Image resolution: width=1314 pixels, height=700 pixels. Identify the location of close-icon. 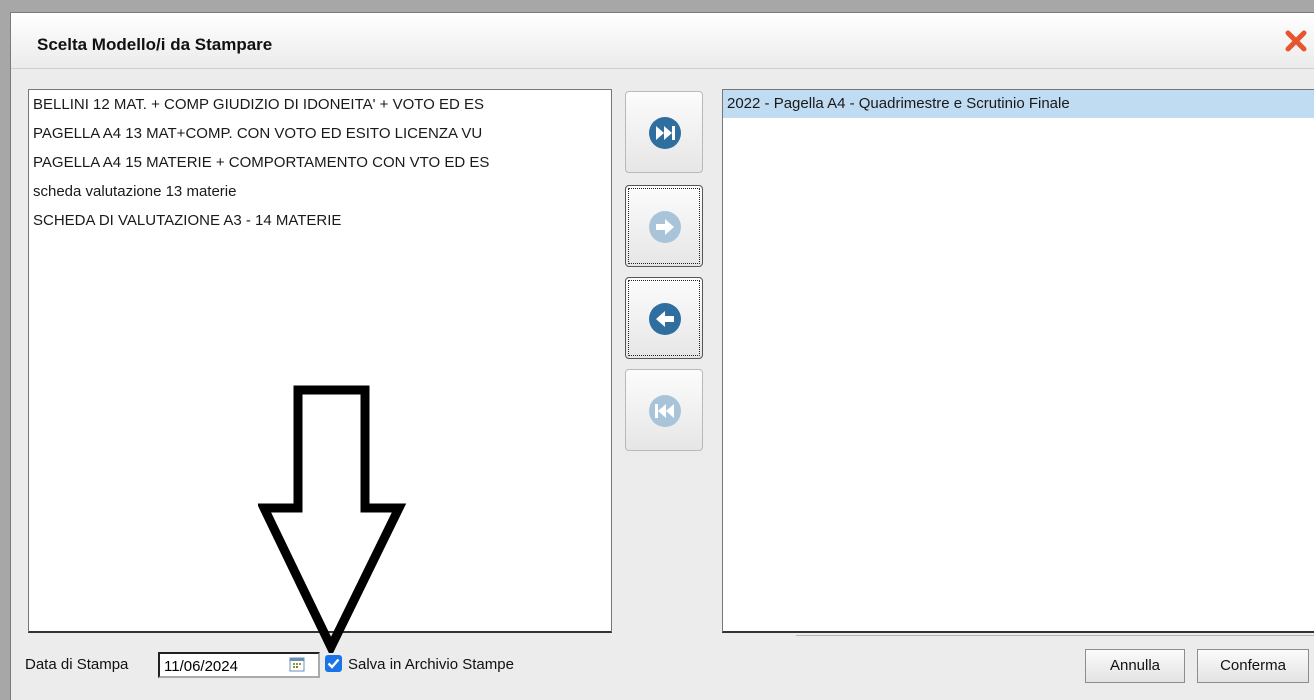
(1296, 41).